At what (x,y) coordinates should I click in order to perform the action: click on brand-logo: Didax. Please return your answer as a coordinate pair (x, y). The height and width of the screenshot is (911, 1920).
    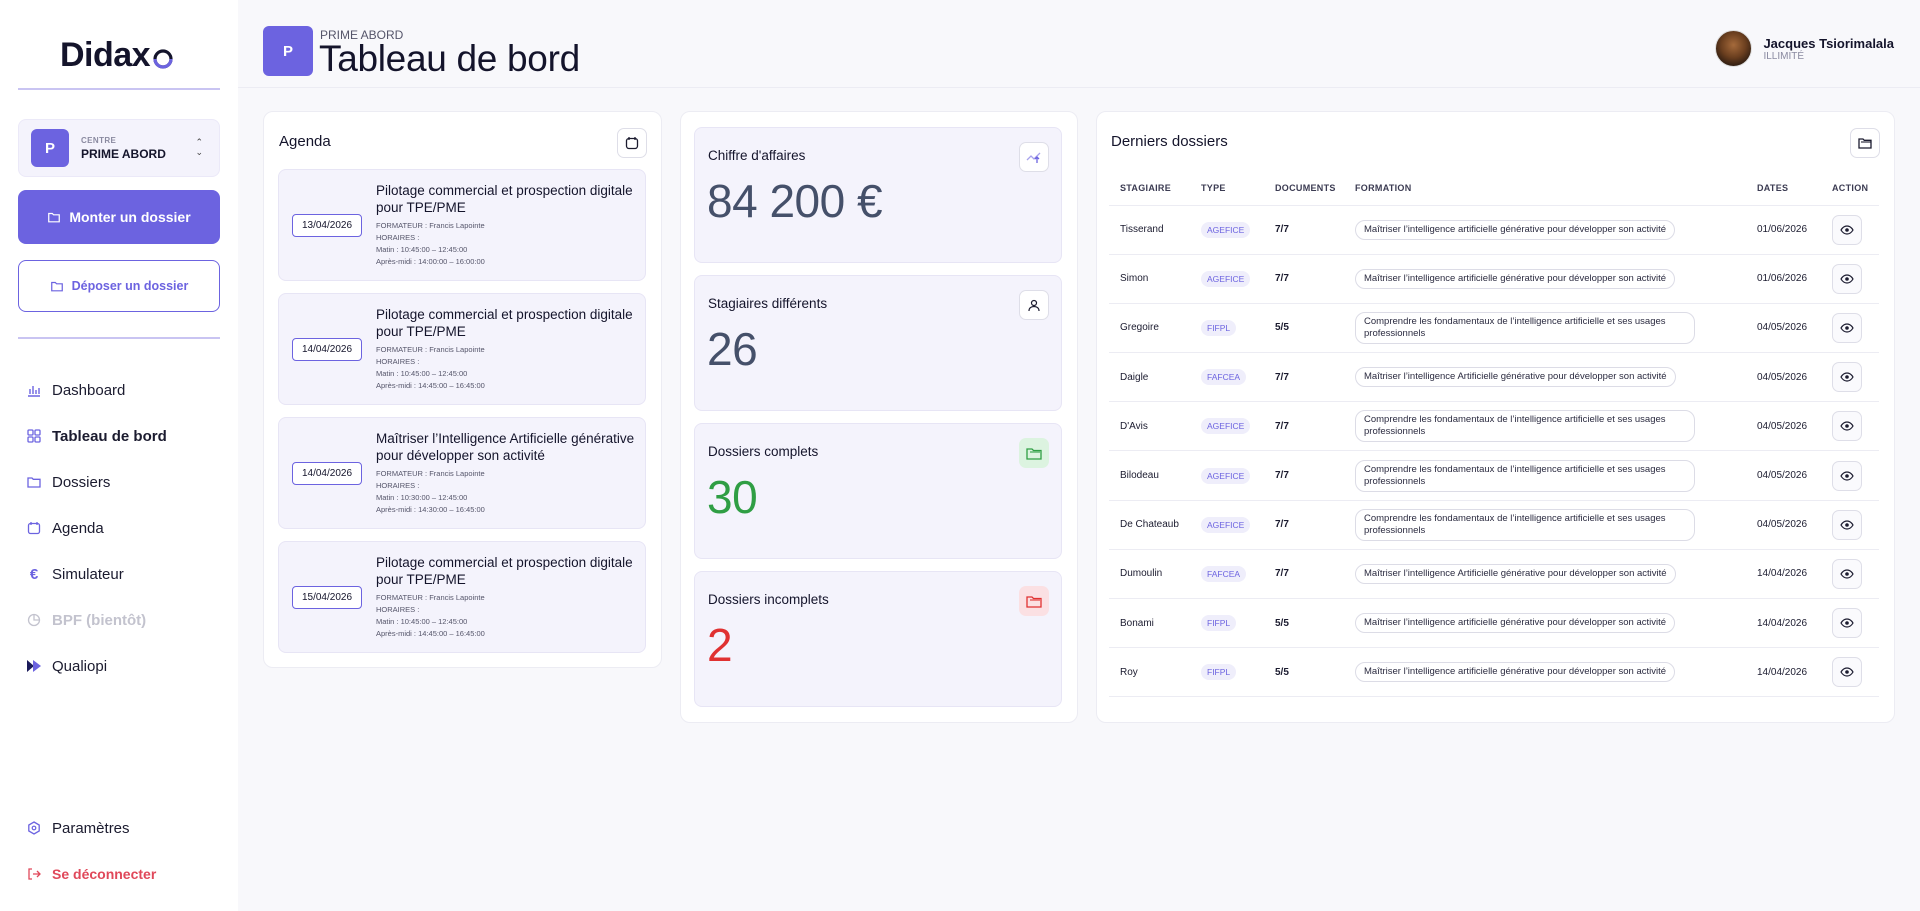
    Looking at the image, I should click on (117, 55).